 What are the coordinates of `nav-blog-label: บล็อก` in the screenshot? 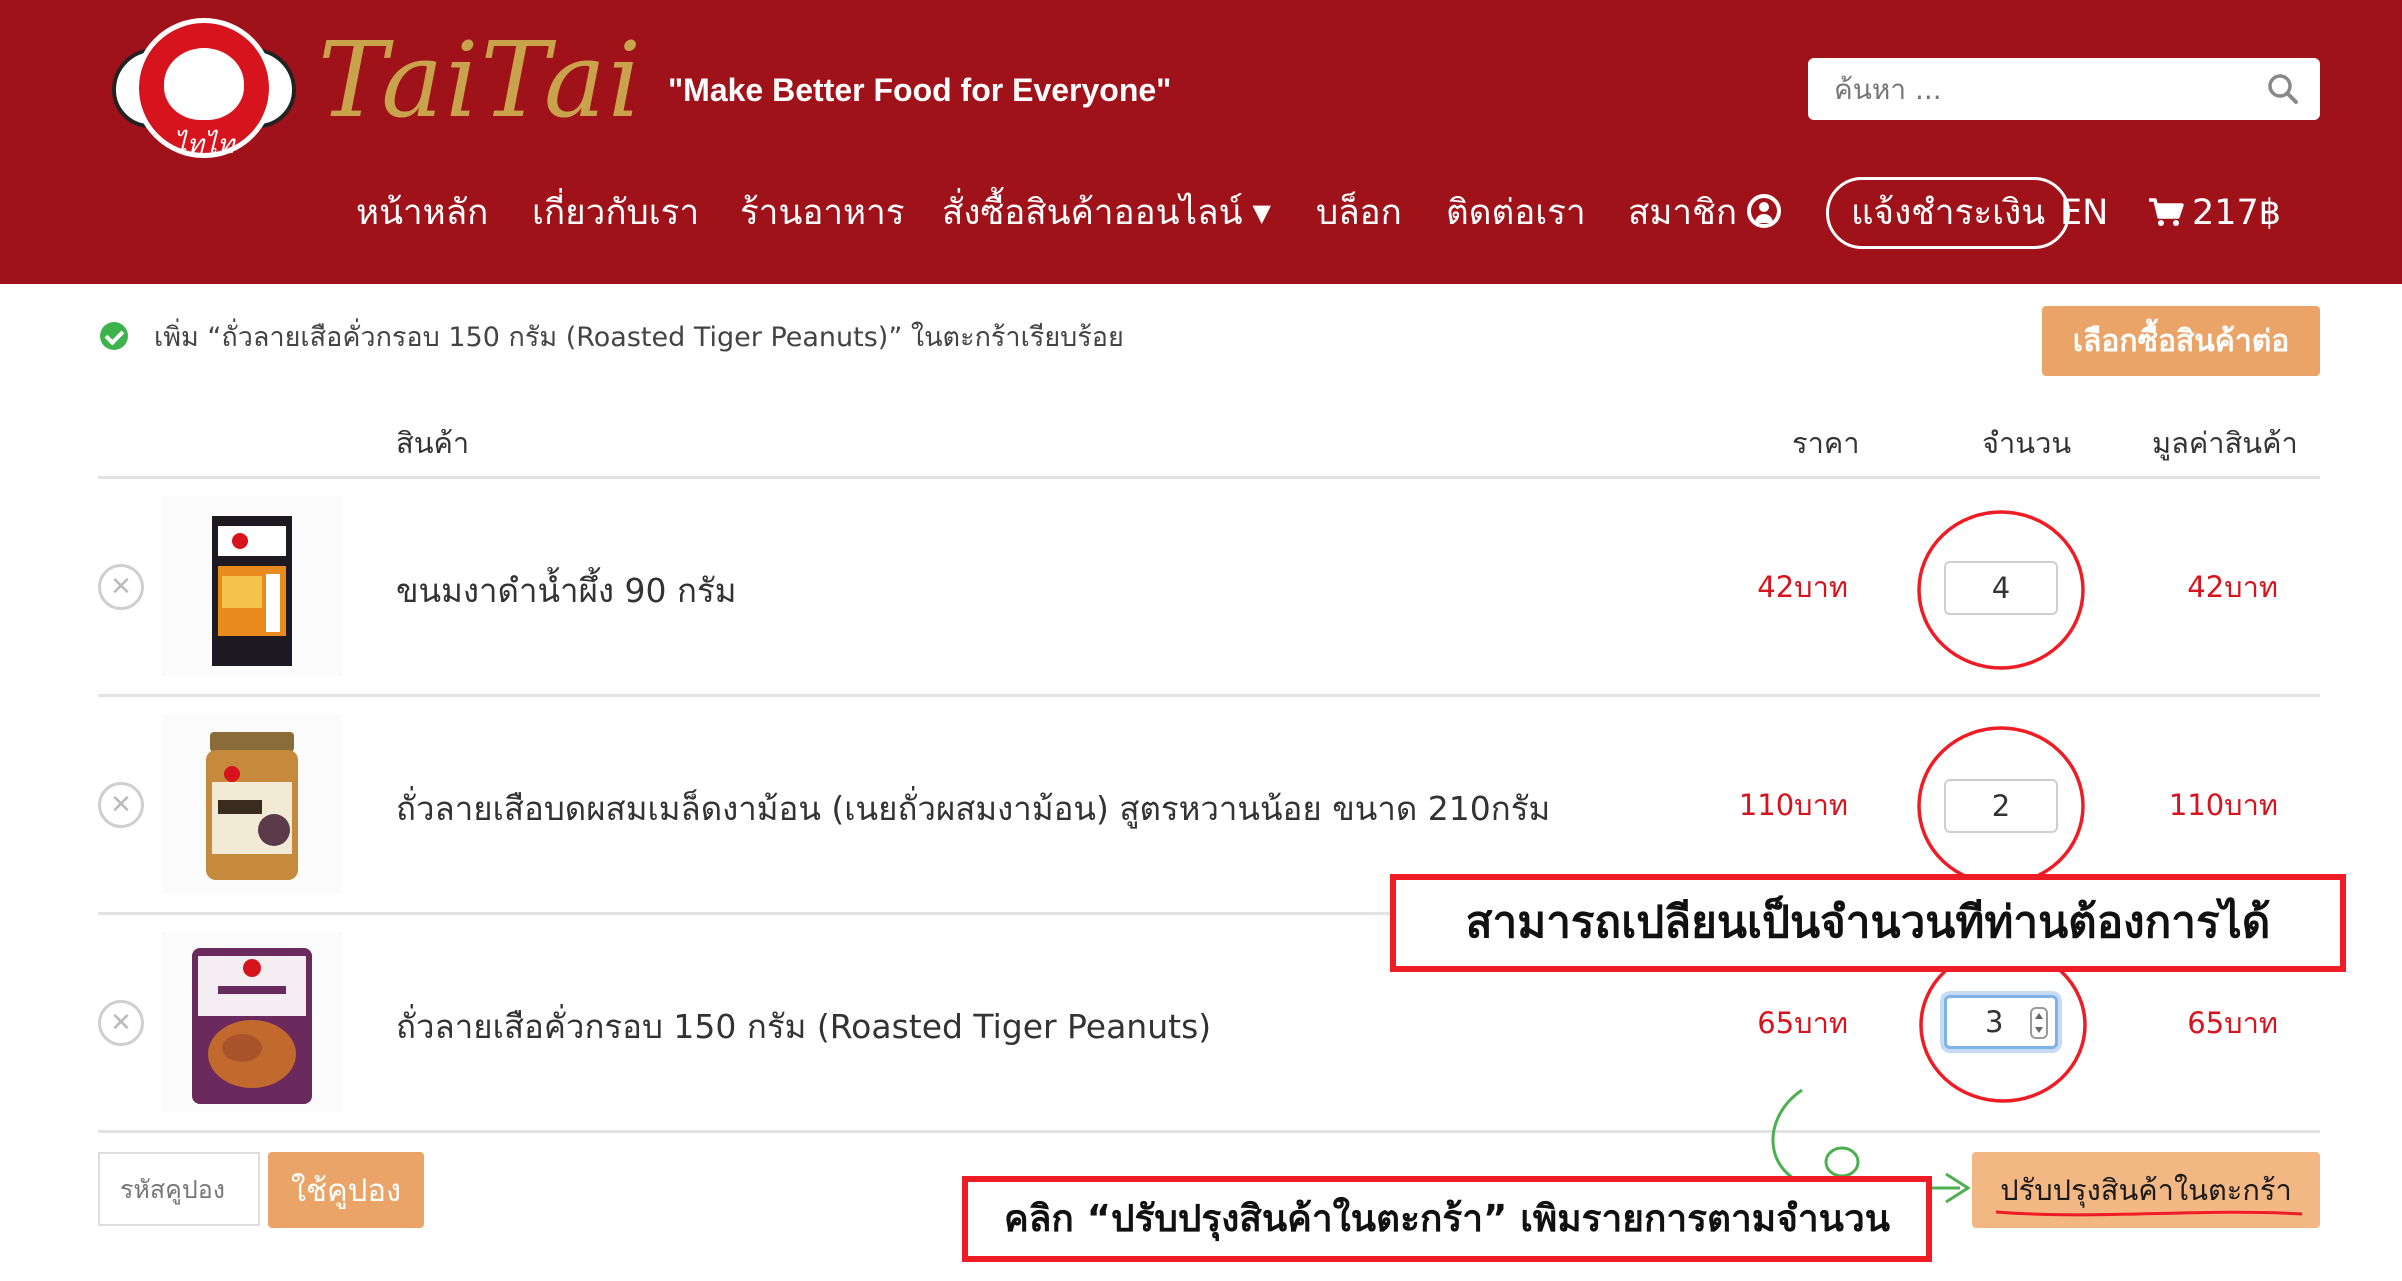 It's located at (1359, 213).